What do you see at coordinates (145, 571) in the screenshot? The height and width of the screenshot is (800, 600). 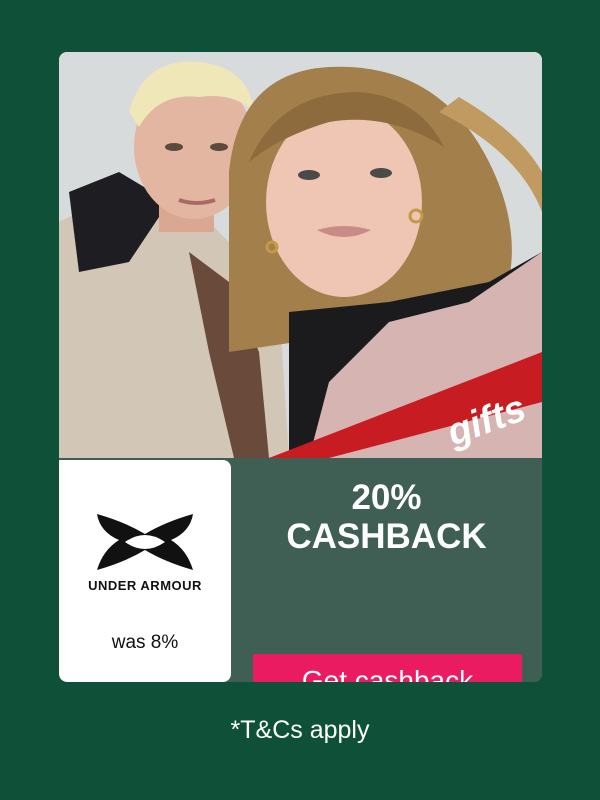 I see `brand-logo-tile: UNDER ARMOUR was 8%` at bounding box center [145, 571].